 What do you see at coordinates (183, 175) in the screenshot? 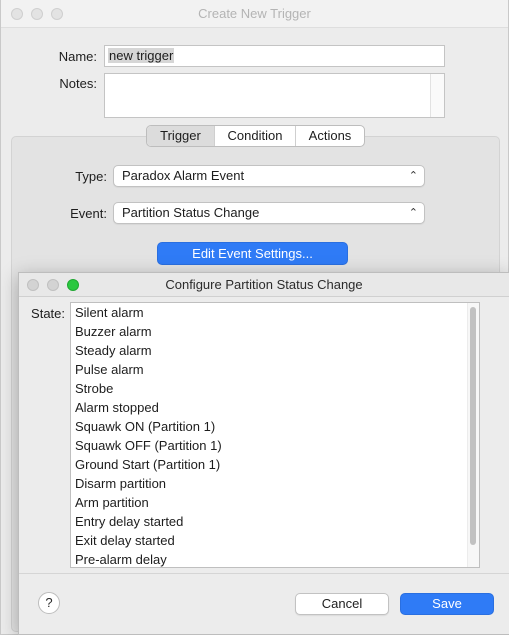
I see `type-popup-value: Paradox Alarm Event` at bounding box center [183, 175].